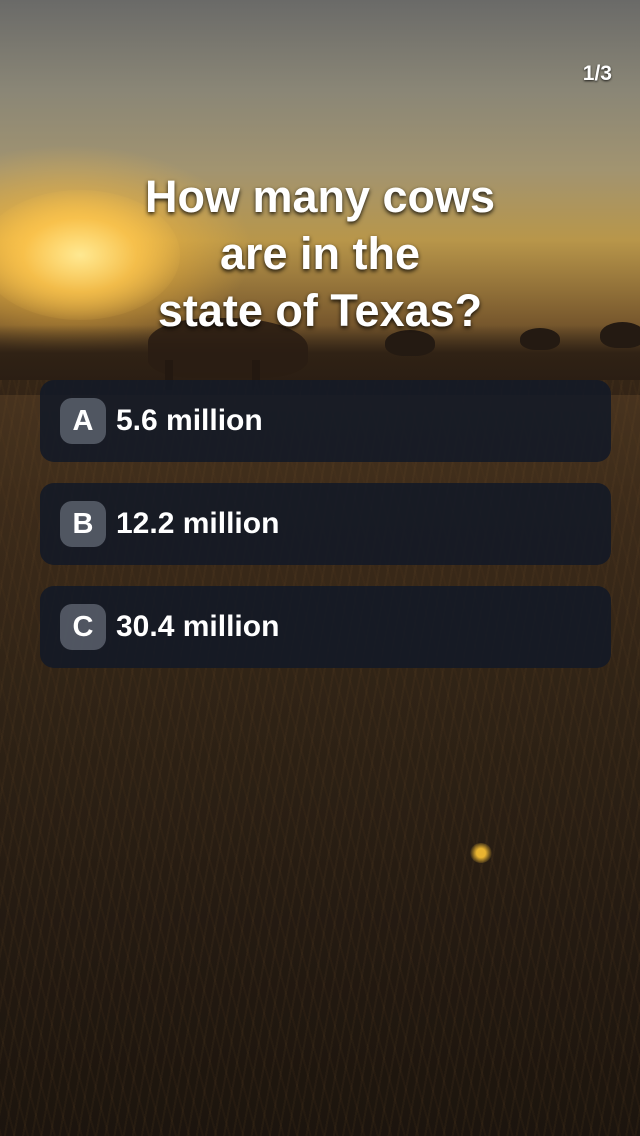 The image size is (640, 1136). Describe the element at coordinates (198, 523) in the screenshot. I see `answer-label: 12.2 million` at that location.